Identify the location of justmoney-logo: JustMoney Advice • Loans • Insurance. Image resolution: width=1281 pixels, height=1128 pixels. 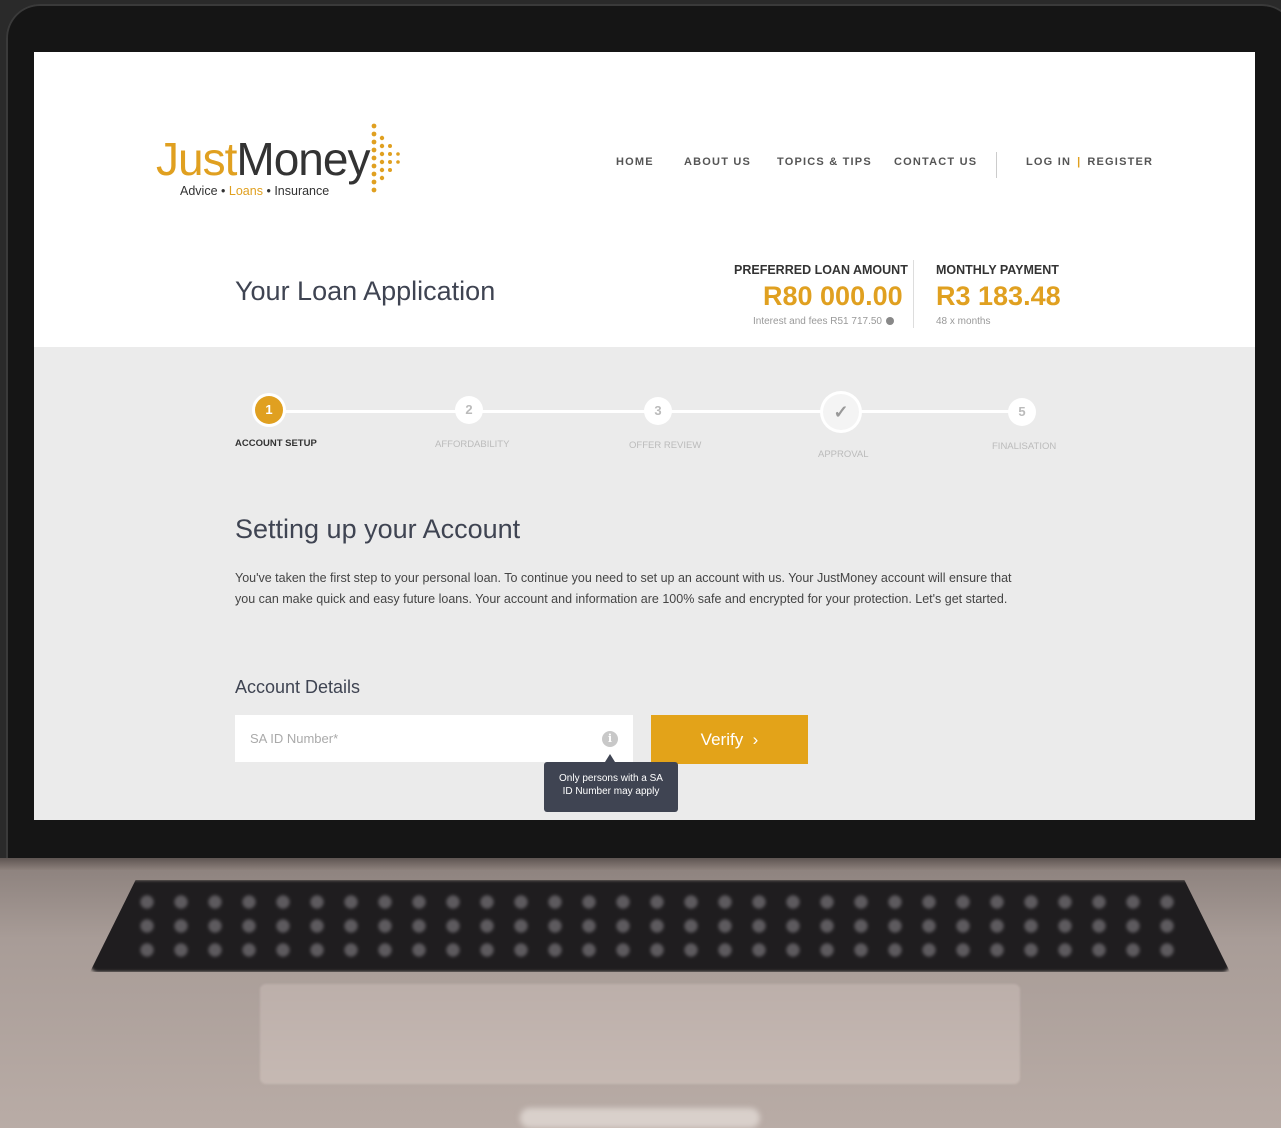
(286, 162).